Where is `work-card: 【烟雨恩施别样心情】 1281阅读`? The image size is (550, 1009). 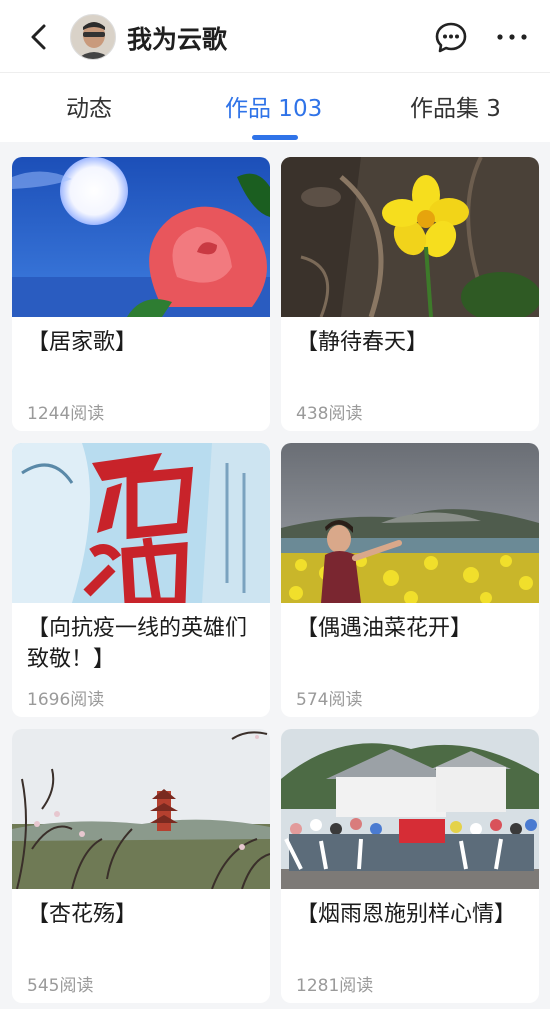
work-card: 【烟雨恩施别样心情】 1281阅读 is located at coordinates (410, 866).